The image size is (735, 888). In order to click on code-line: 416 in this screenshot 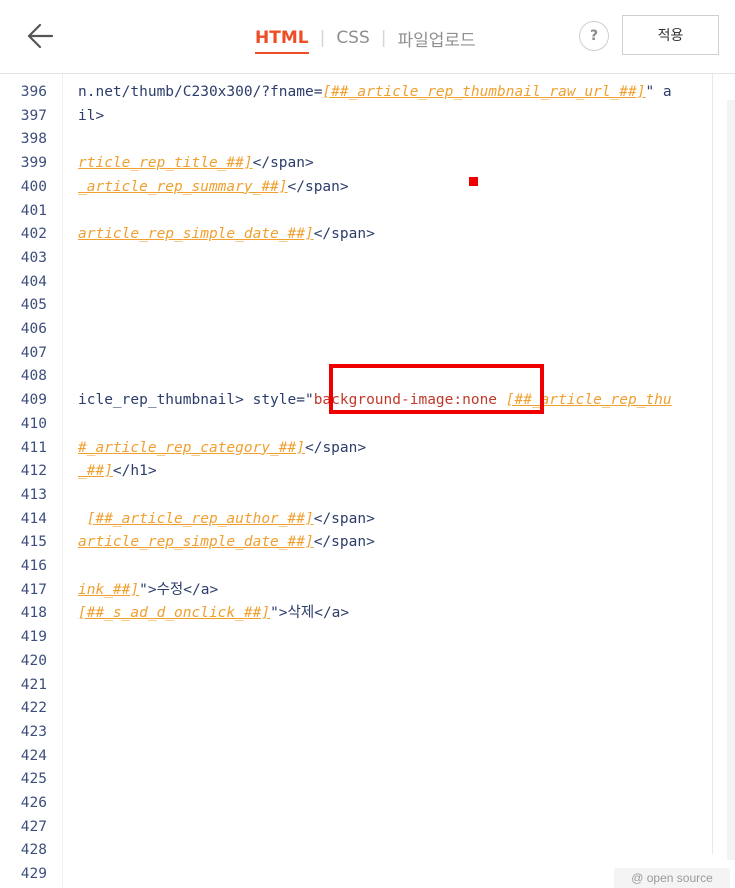, I will do `click(367, 567)`.